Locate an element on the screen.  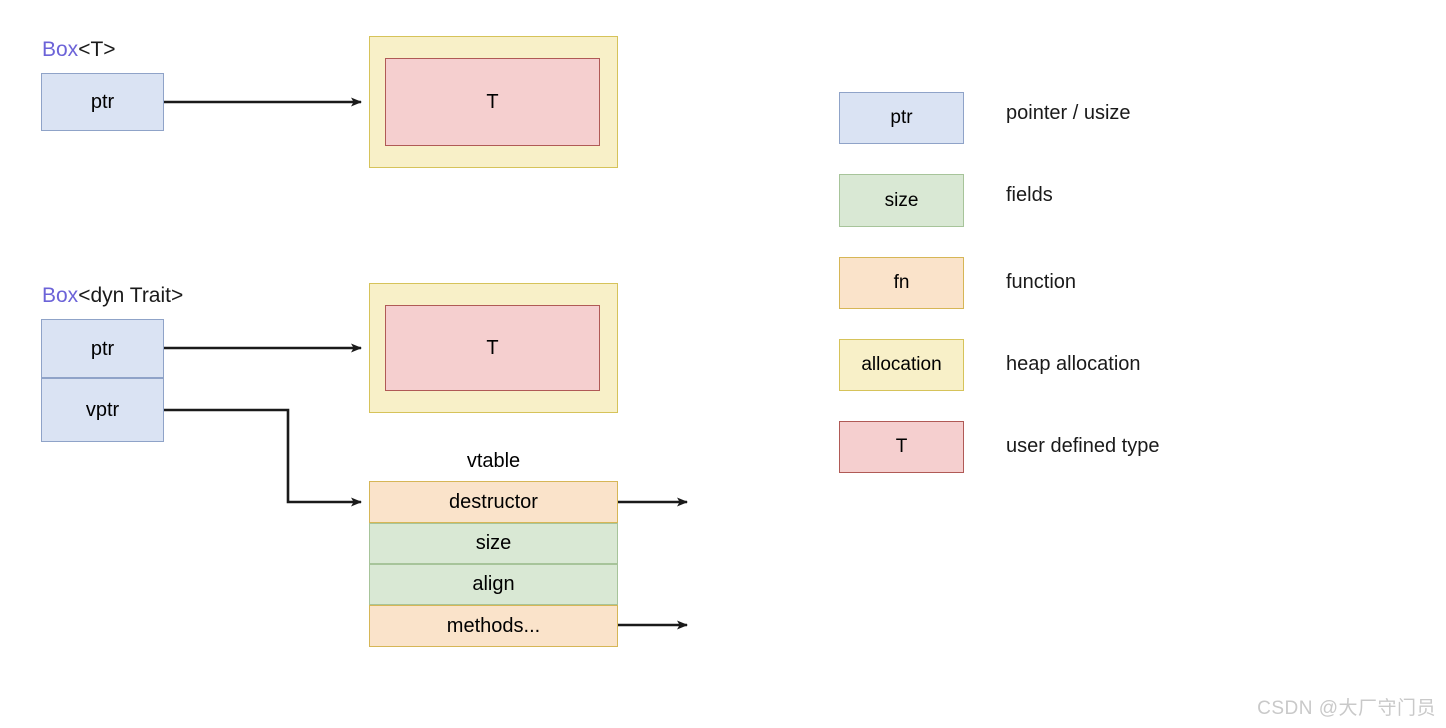
legend-swatch-label: size is located at coordinates (901, 200).